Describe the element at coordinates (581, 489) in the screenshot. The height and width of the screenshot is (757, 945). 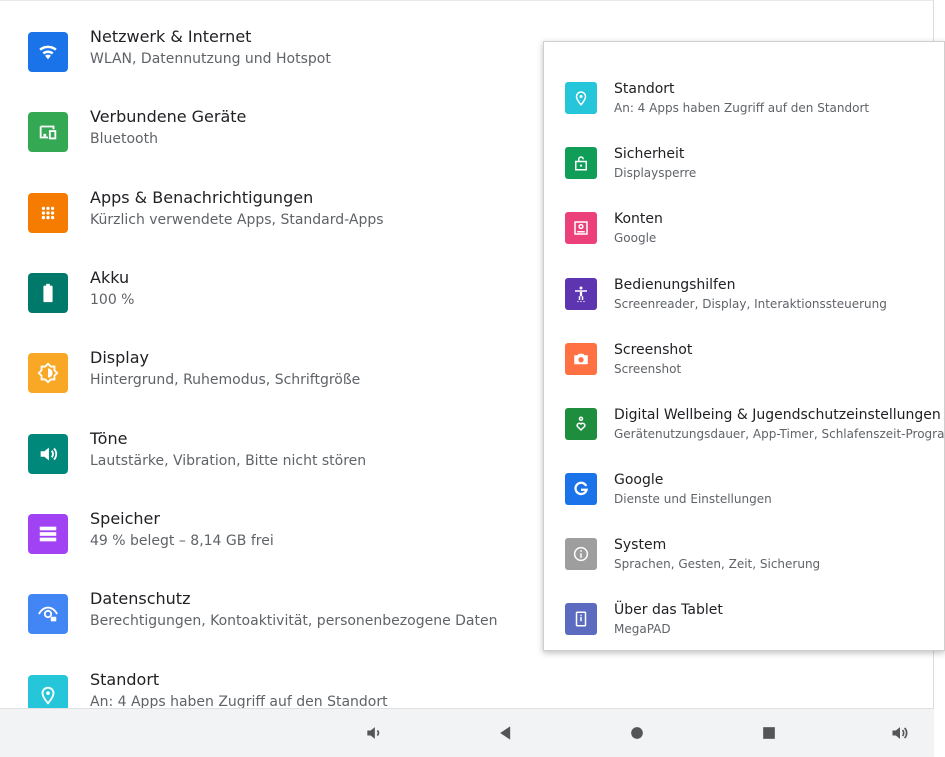
I see `google-g-icon` at that location.